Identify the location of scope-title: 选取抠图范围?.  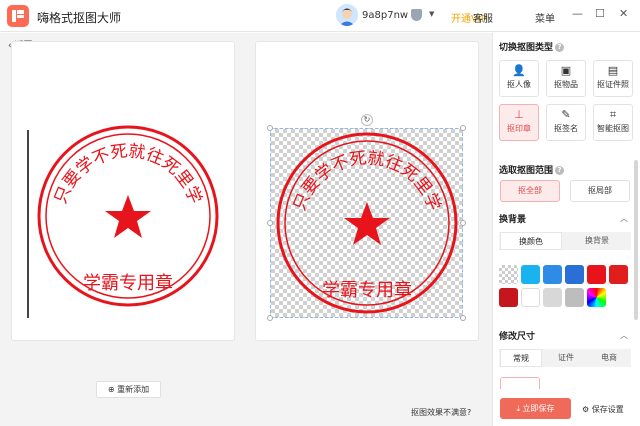
(532, 169).